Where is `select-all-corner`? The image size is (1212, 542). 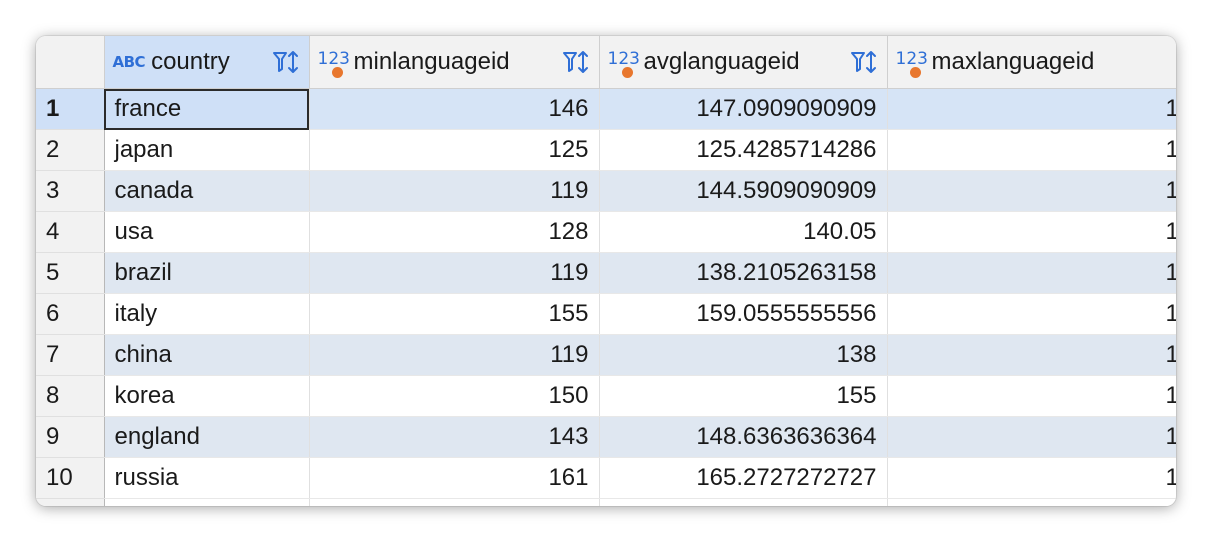
select-all-corner is located at coordinates (70, 62).